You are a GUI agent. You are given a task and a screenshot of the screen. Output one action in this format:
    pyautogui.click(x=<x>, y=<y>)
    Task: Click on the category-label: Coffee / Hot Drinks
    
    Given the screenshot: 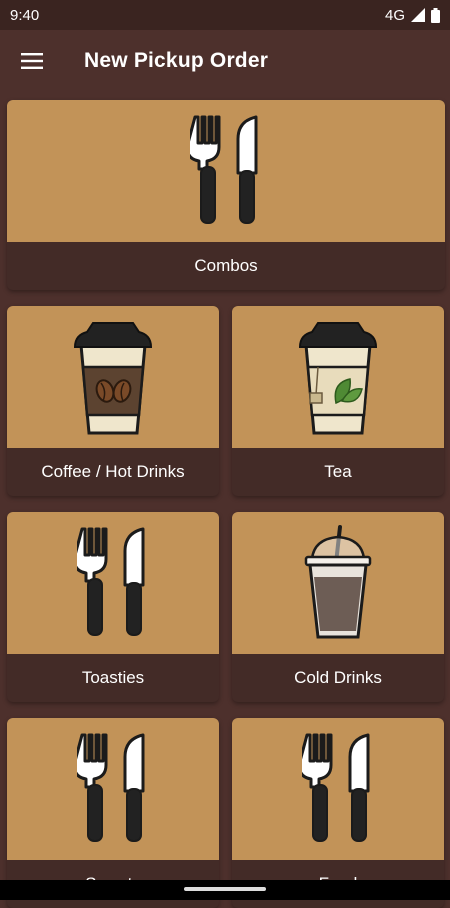 What is the action you would take?
    pyautogui.click(x=113, y=471)
    